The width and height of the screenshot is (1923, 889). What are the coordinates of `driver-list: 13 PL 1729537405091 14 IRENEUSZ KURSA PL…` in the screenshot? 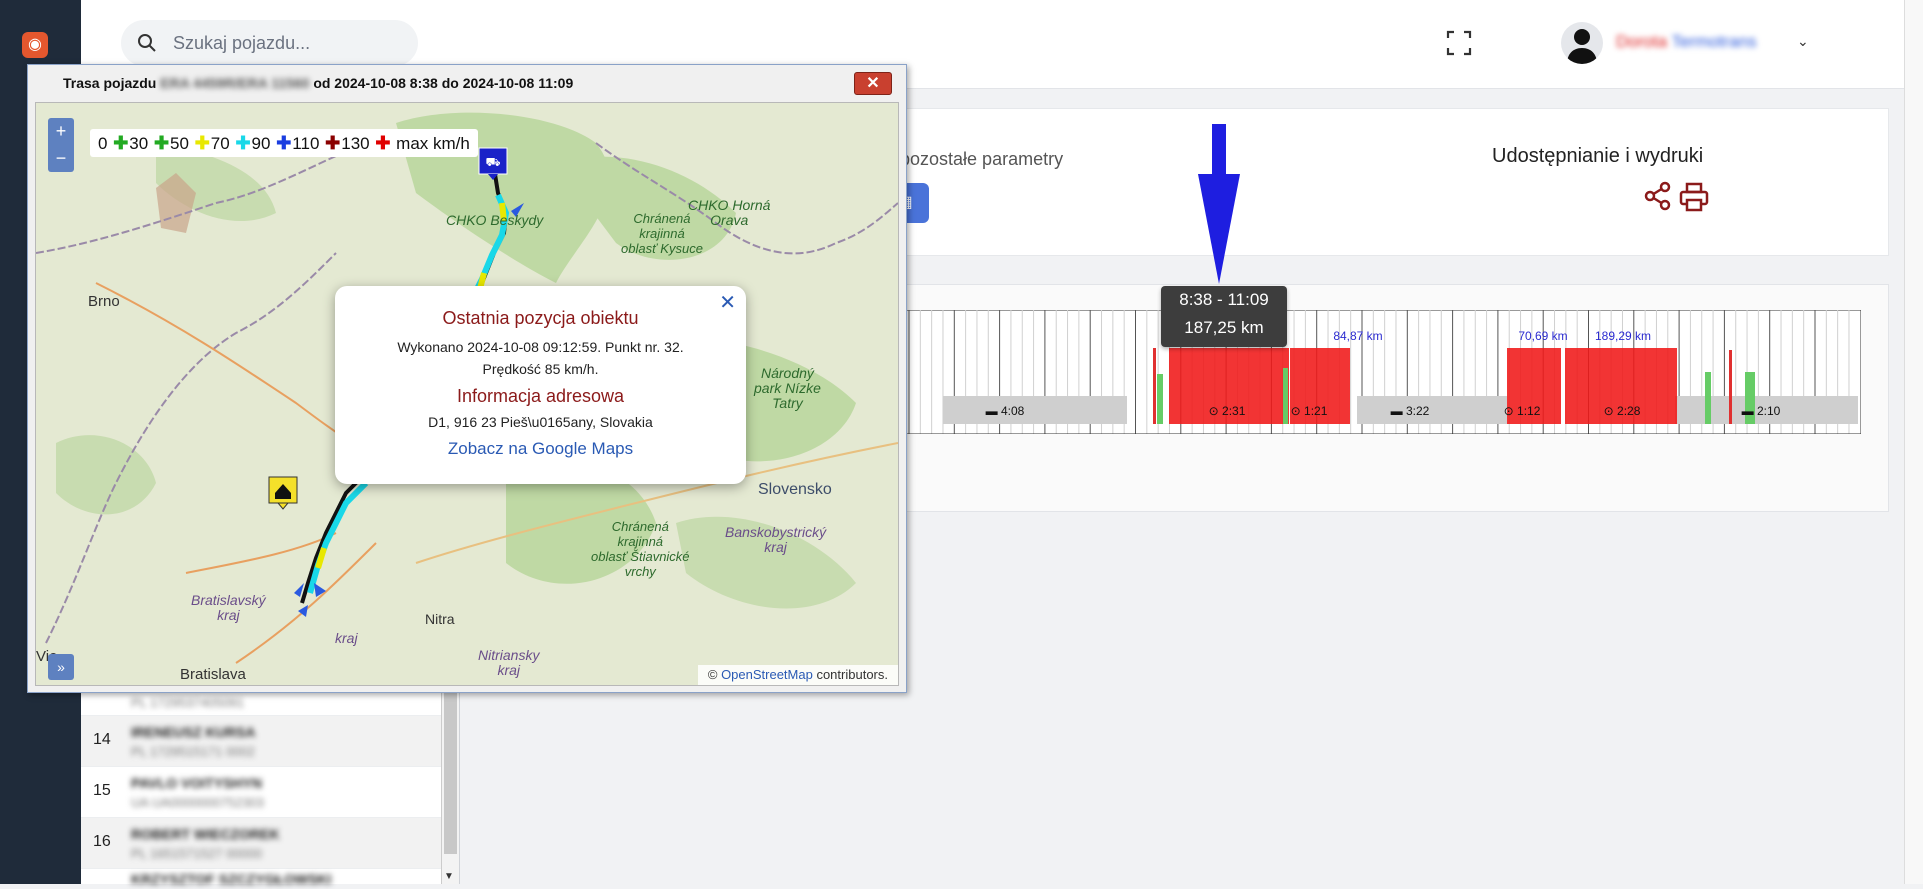 It's located at (270, 778).